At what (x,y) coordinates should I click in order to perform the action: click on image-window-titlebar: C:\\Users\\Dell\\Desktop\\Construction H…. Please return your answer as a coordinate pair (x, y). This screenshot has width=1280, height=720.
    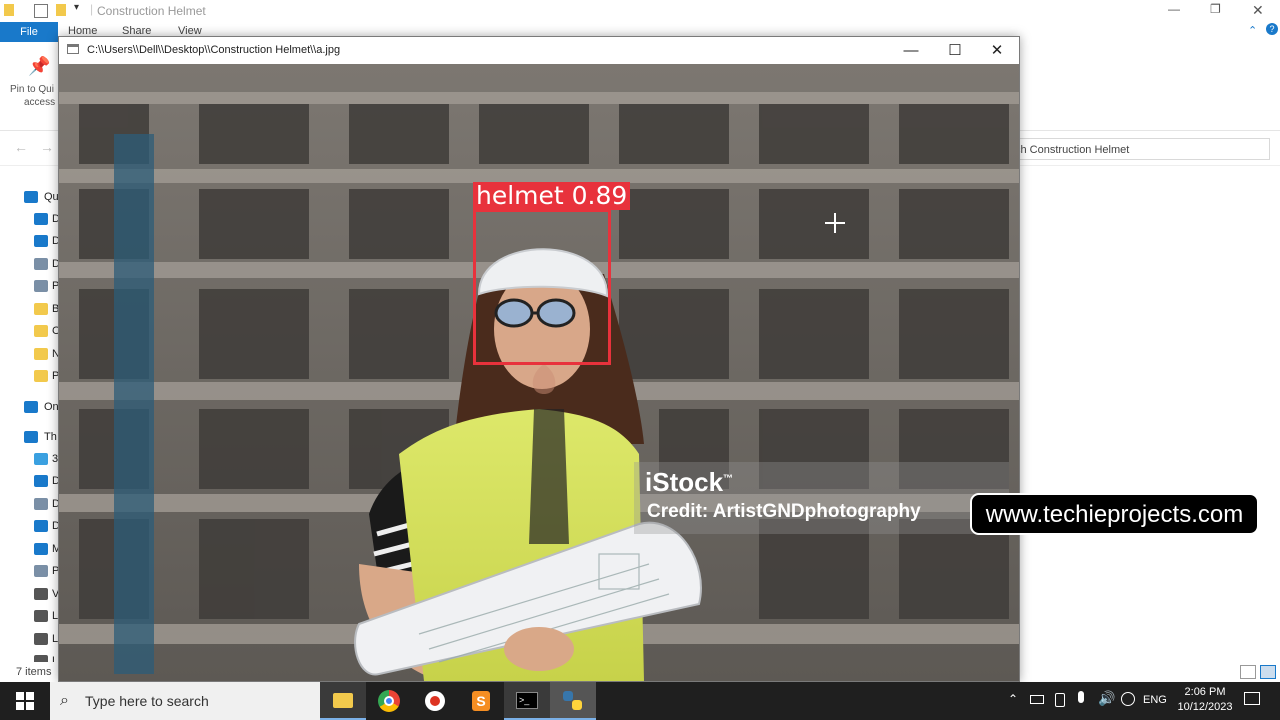
    Looking at the image, I should click on (539, 50).